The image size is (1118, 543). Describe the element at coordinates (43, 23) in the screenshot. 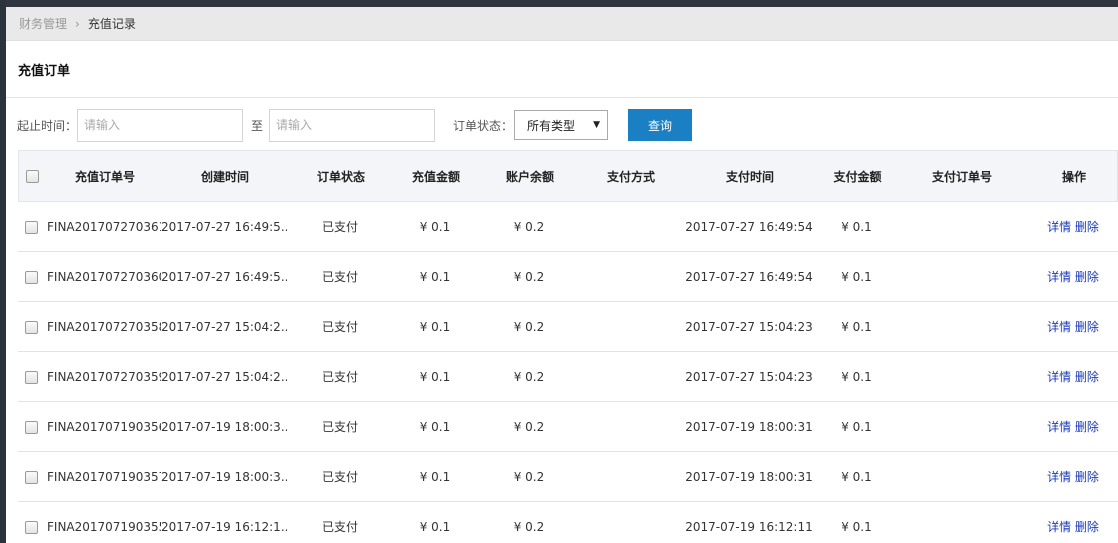

I see `breadcrumb-parent: 财务管理` at that location.